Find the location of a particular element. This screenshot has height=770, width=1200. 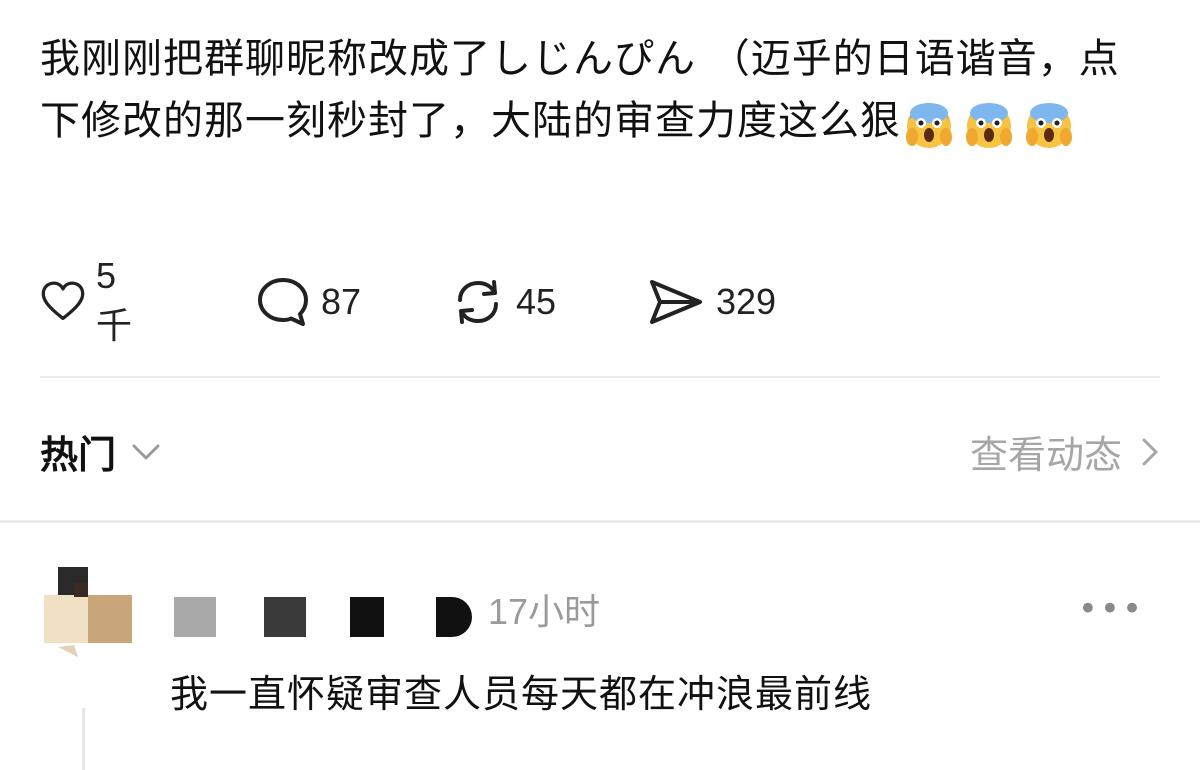

thread-line is located at coordinates (83, 739).